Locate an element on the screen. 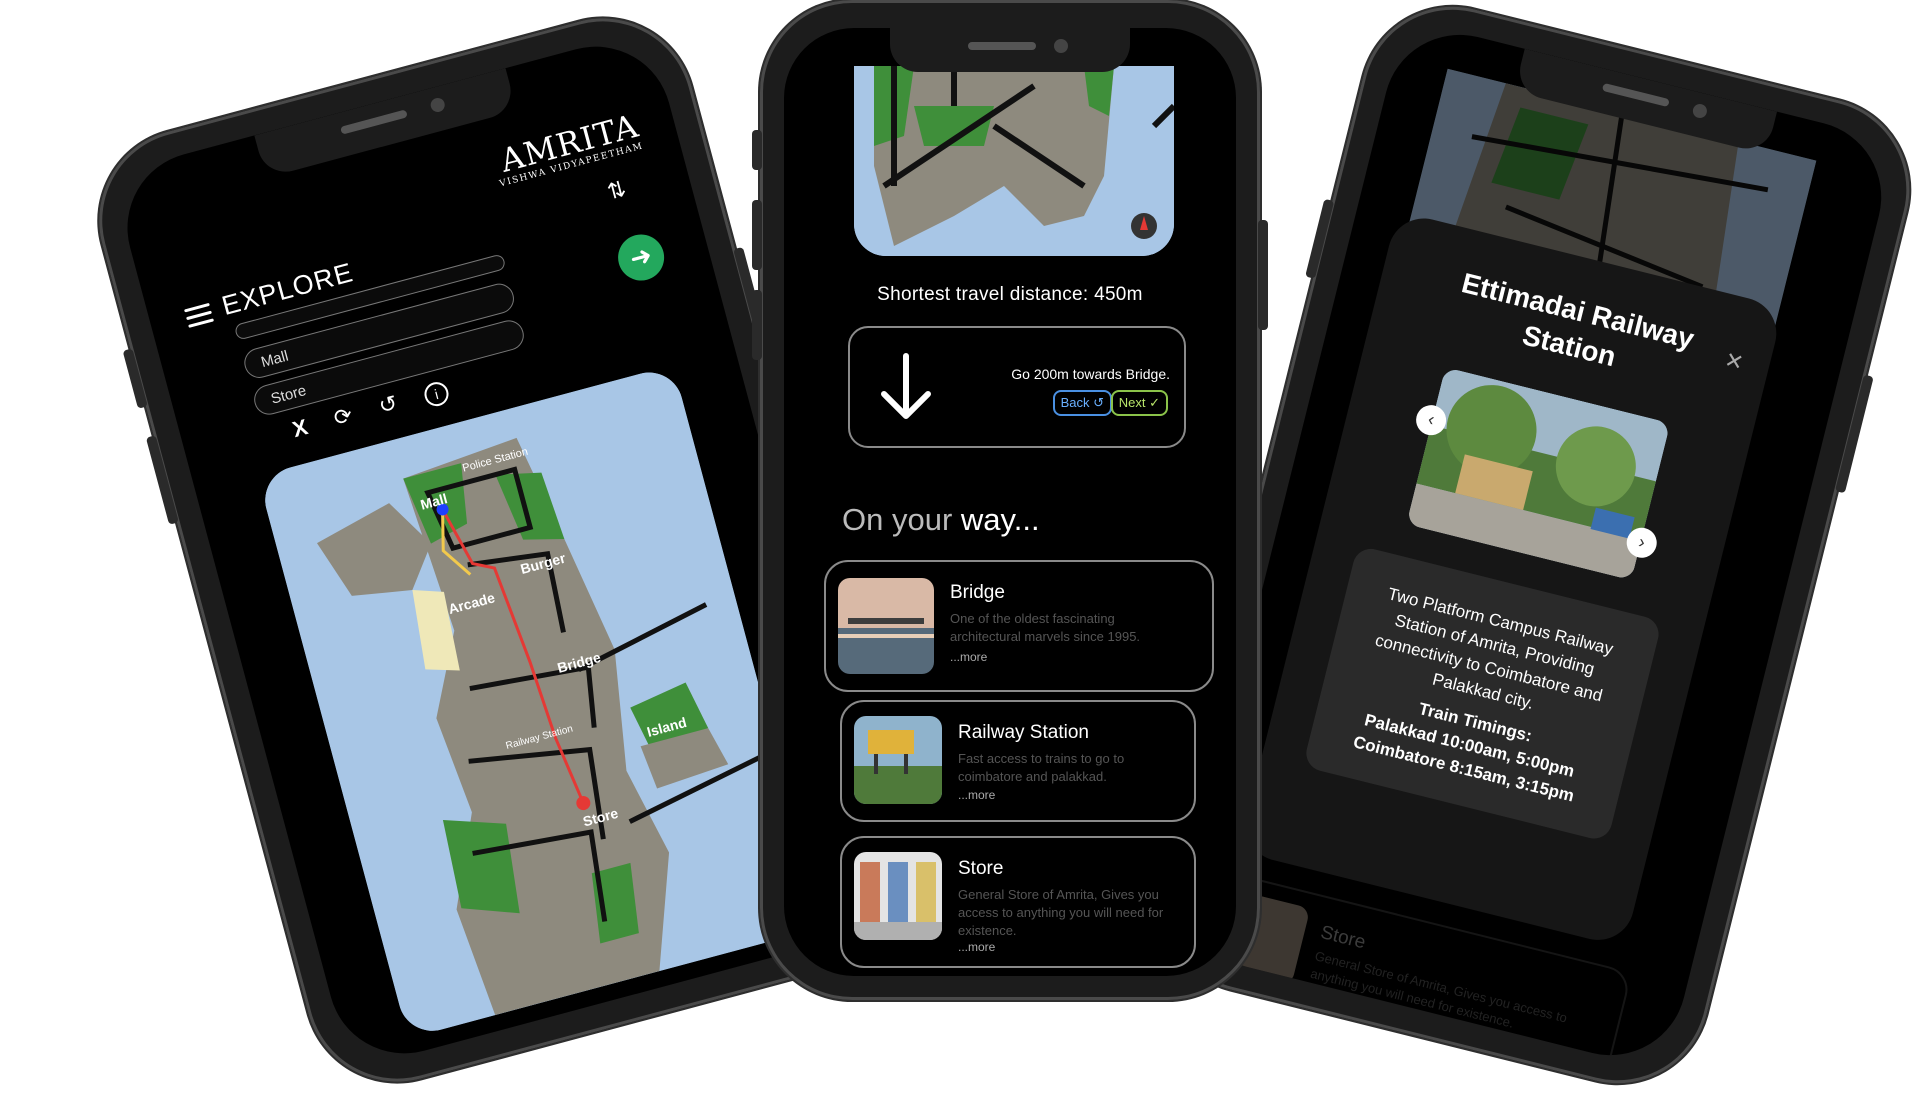 The image size is (1920, 1105). check-icon: ✓ is located at coordinates (1154, 402).